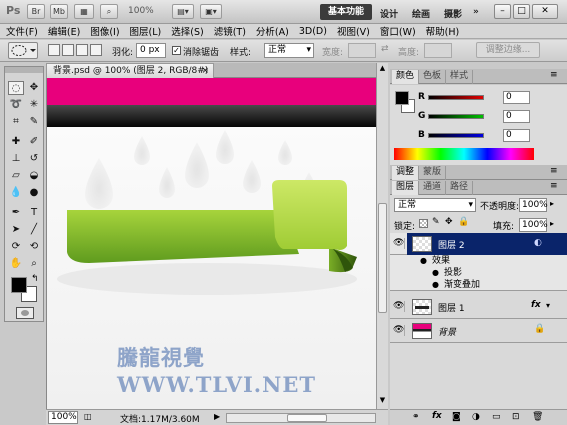  Describe the element at coordinates (230, 31) in the screenshot. I see `menu-filter: 滤镜(T)` at that location.